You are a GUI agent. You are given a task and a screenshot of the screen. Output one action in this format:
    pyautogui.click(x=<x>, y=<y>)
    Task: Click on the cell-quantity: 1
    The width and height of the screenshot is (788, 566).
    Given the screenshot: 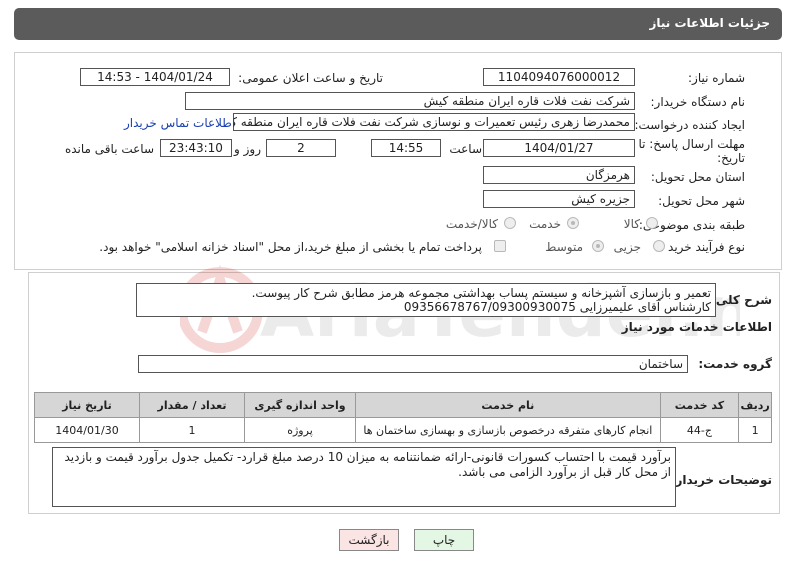 What is the action you would take?
    pyautogui.click(x=192, y=430)
    